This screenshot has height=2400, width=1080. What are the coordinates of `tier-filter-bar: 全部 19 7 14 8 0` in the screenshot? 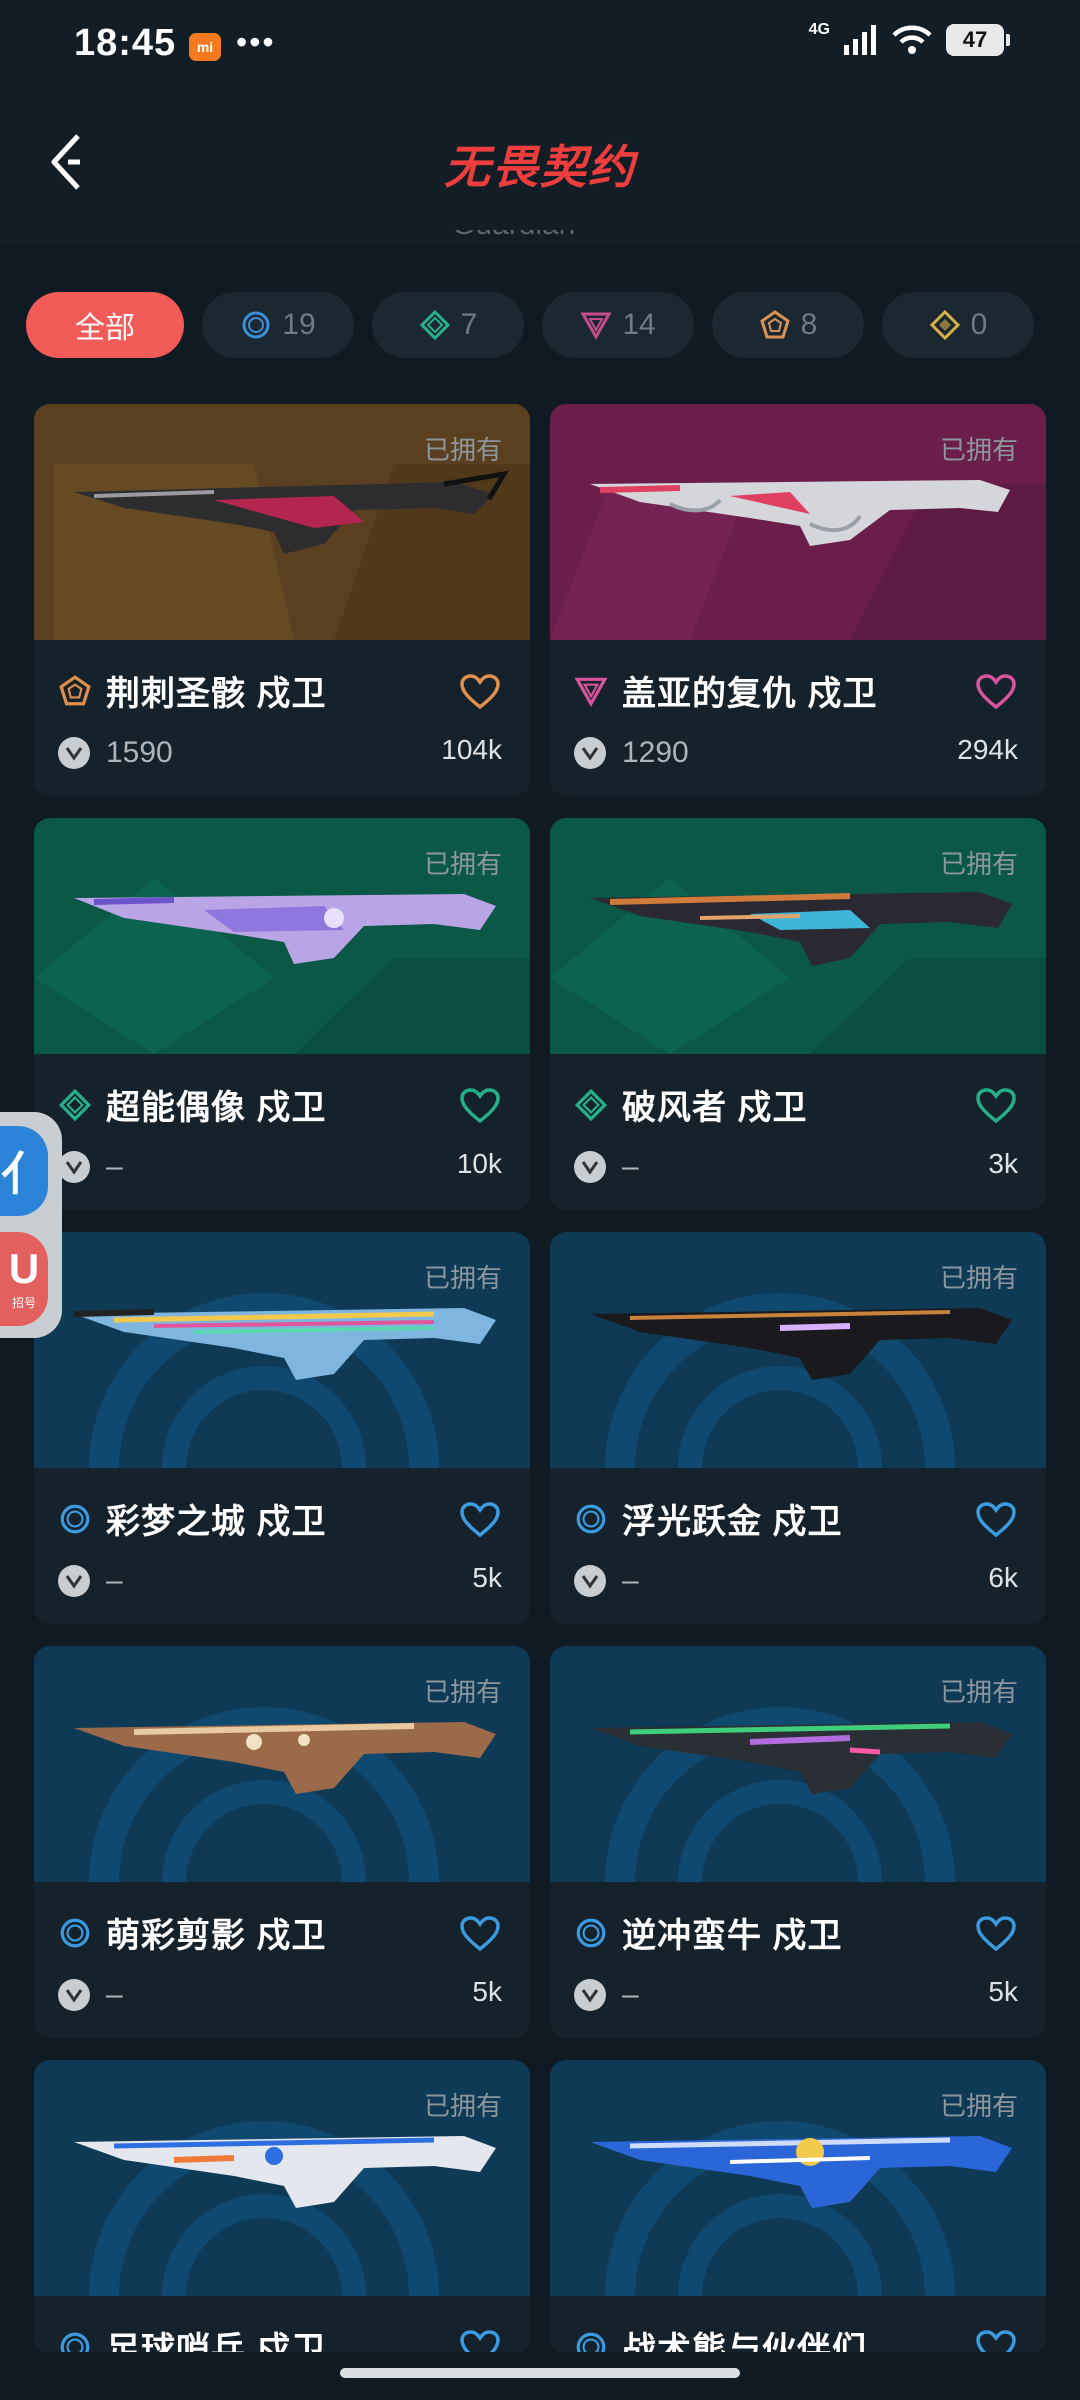 It's located at (546, 325).